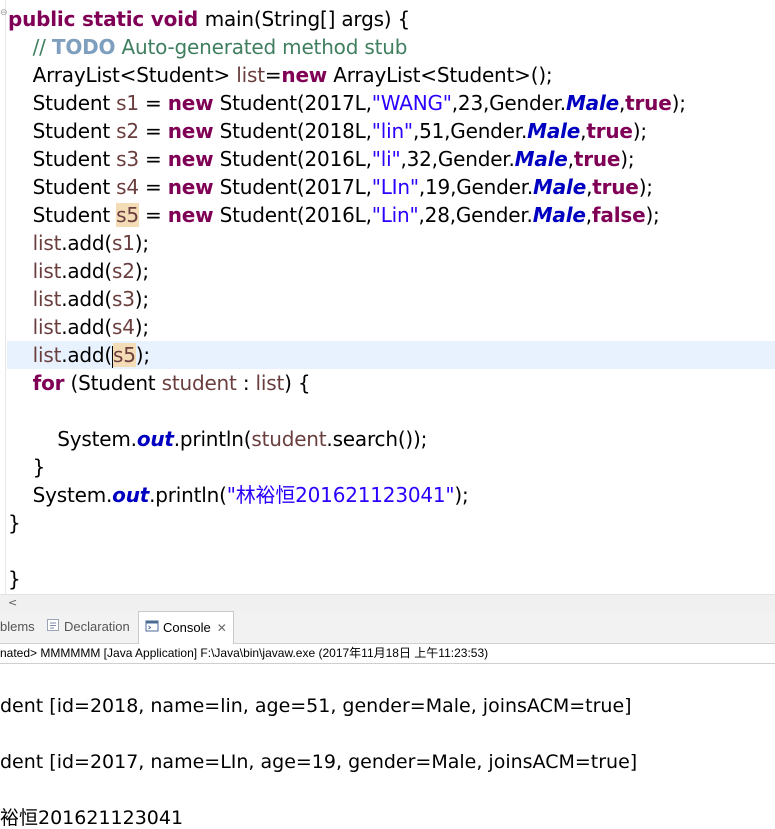 The image size is (775, 829). Describe the element at coordinates (289, 439) in the screenshot. I see `code-token: student` at that location.